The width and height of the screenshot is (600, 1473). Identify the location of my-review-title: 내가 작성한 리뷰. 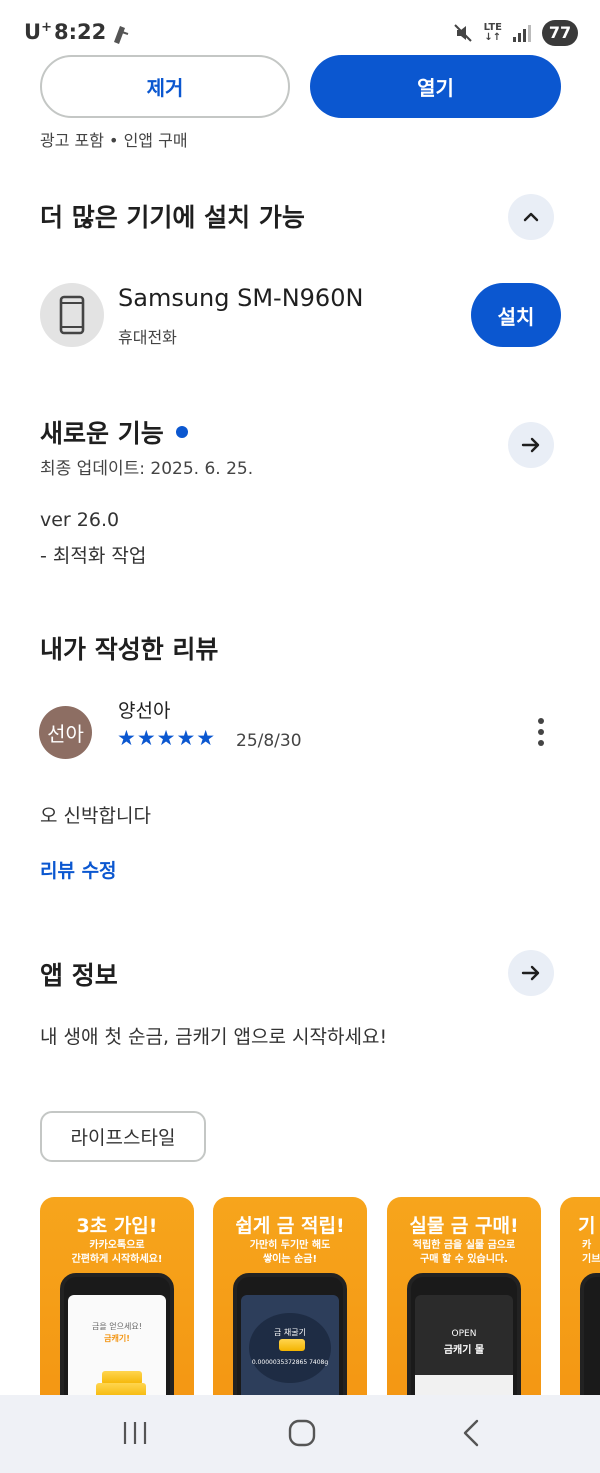
(129, 649).